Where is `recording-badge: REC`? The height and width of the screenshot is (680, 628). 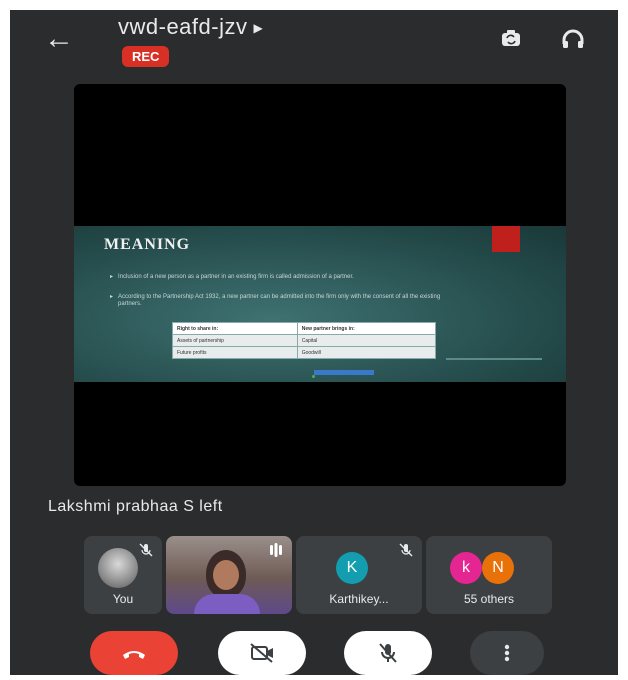 recording-badge: REC is located at coordinates (146, 56).